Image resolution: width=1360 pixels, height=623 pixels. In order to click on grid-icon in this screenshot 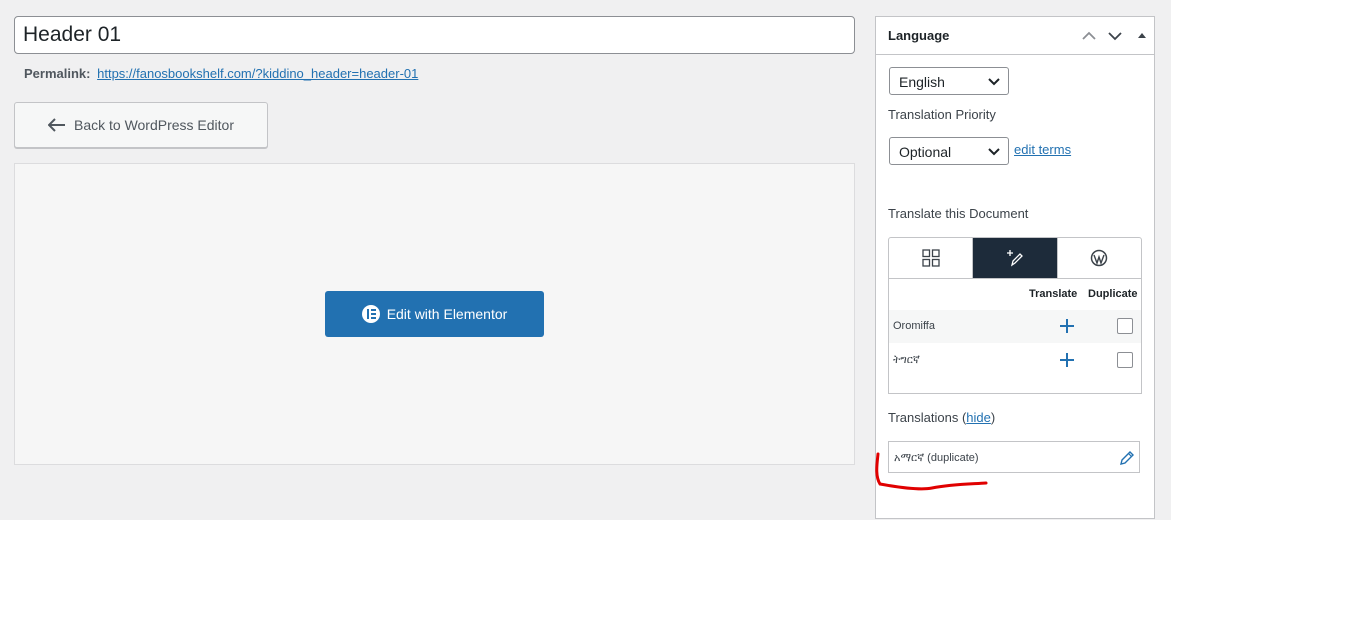, I will do `click(931, 258)`.